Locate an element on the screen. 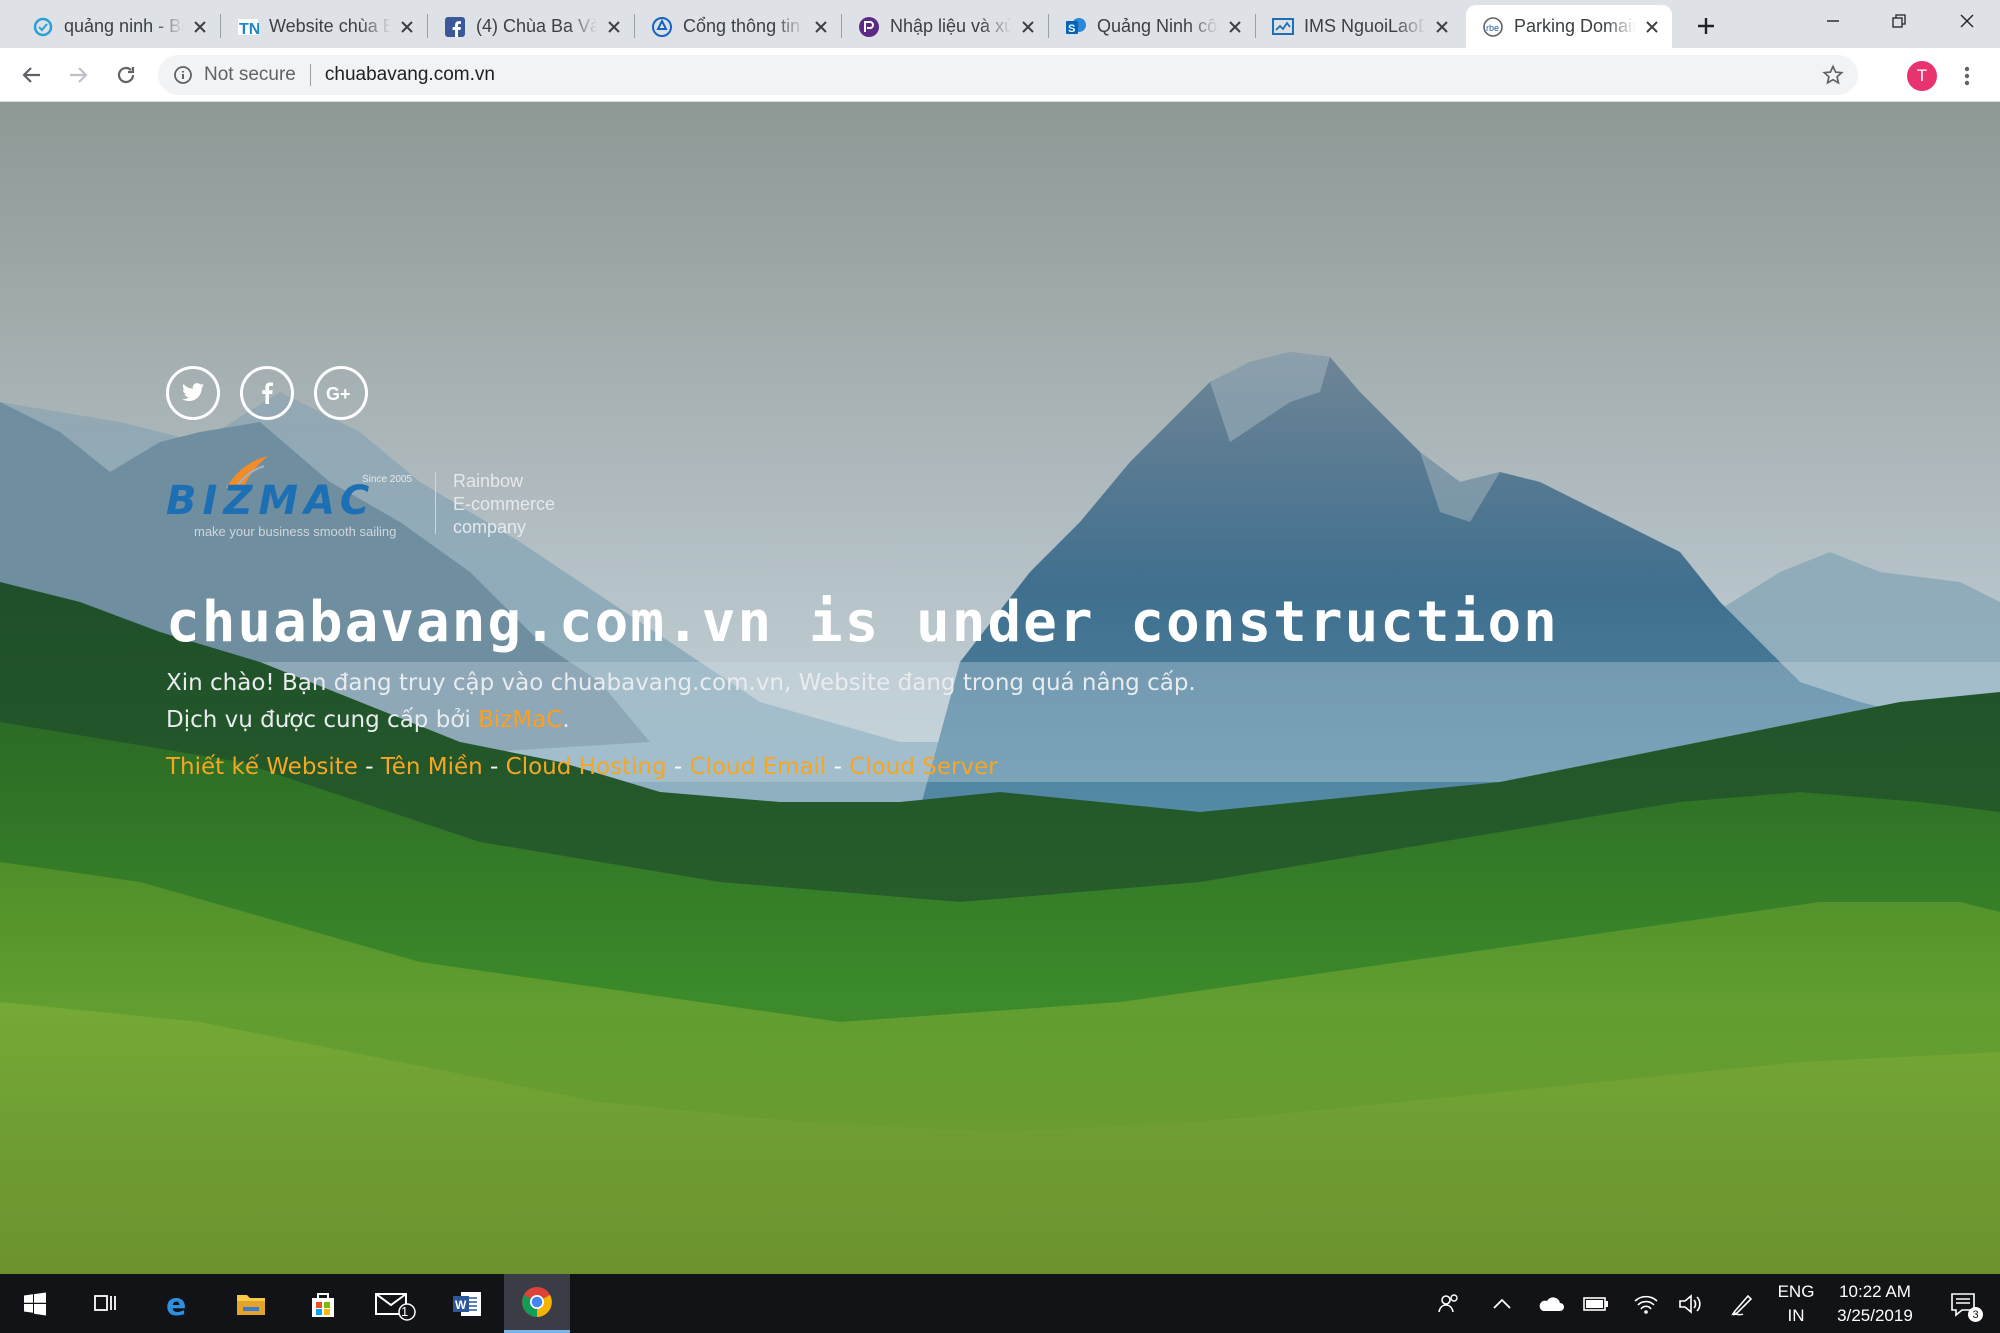  app-icon is located at coordinates (869, 27).